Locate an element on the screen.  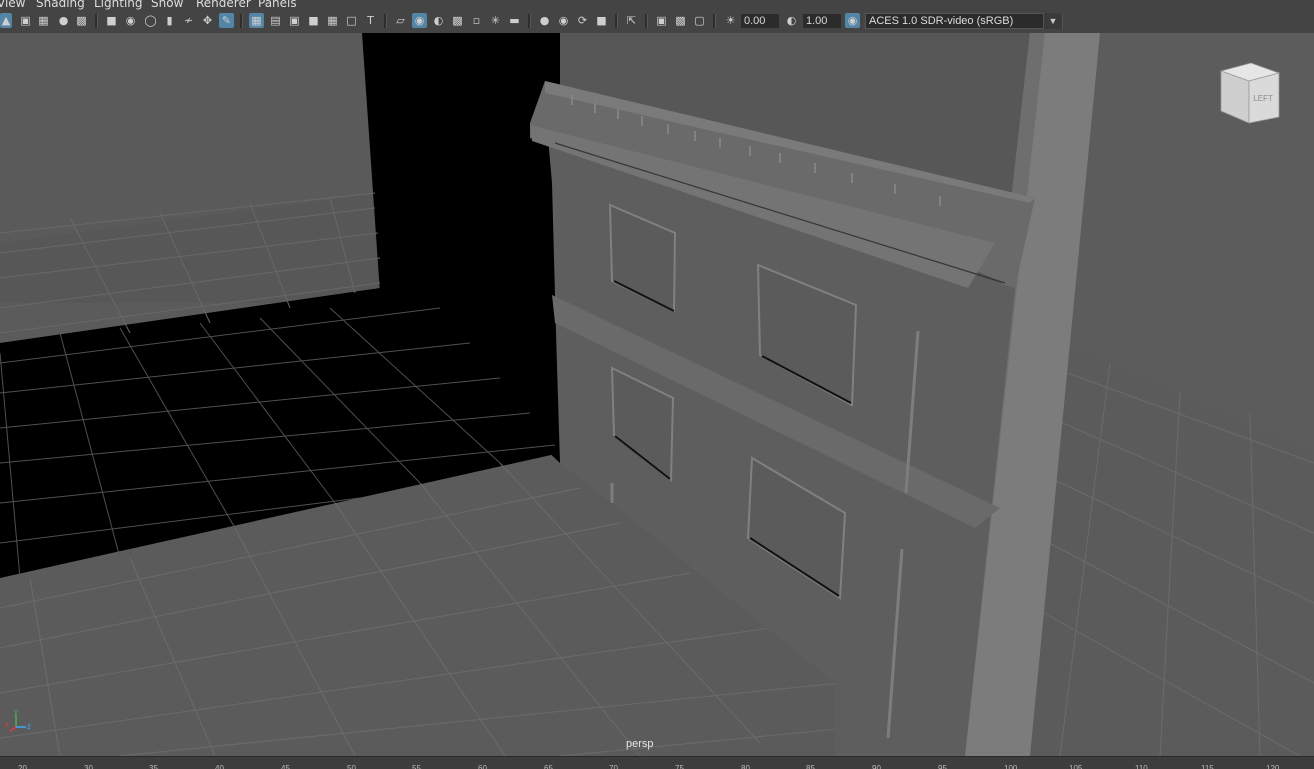
safe-title-icon: T is located at coordinates (370, 20).